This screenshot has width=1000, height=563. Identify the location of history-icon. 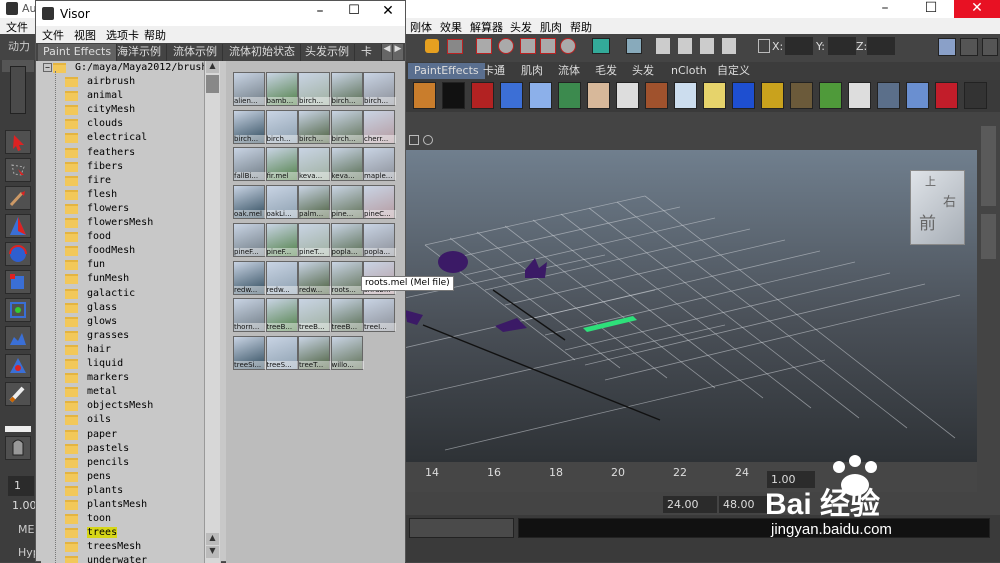
(601, 46).